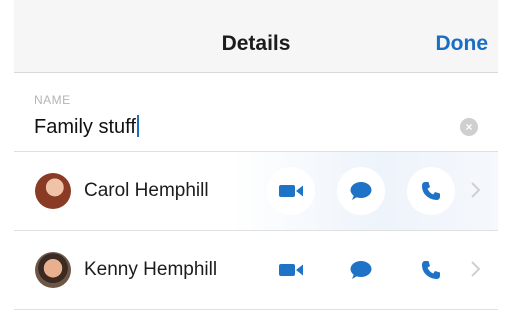  Describe the element at coordinates (151, 269) in the screenshot. I see `contact-name: Kenny Hemphill` at that location.